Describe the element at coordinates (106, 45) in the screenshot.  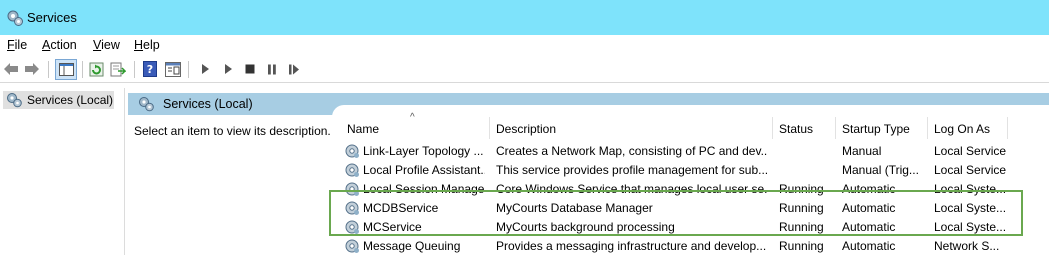
I see `menu-view: View` at that location.